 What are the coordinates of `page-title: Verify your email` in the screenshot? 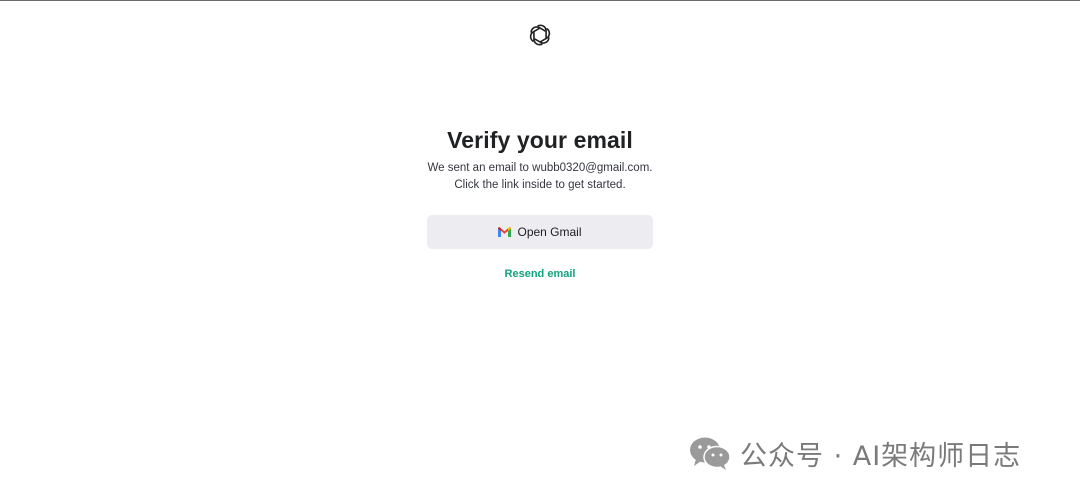 It's located at (540, 140).